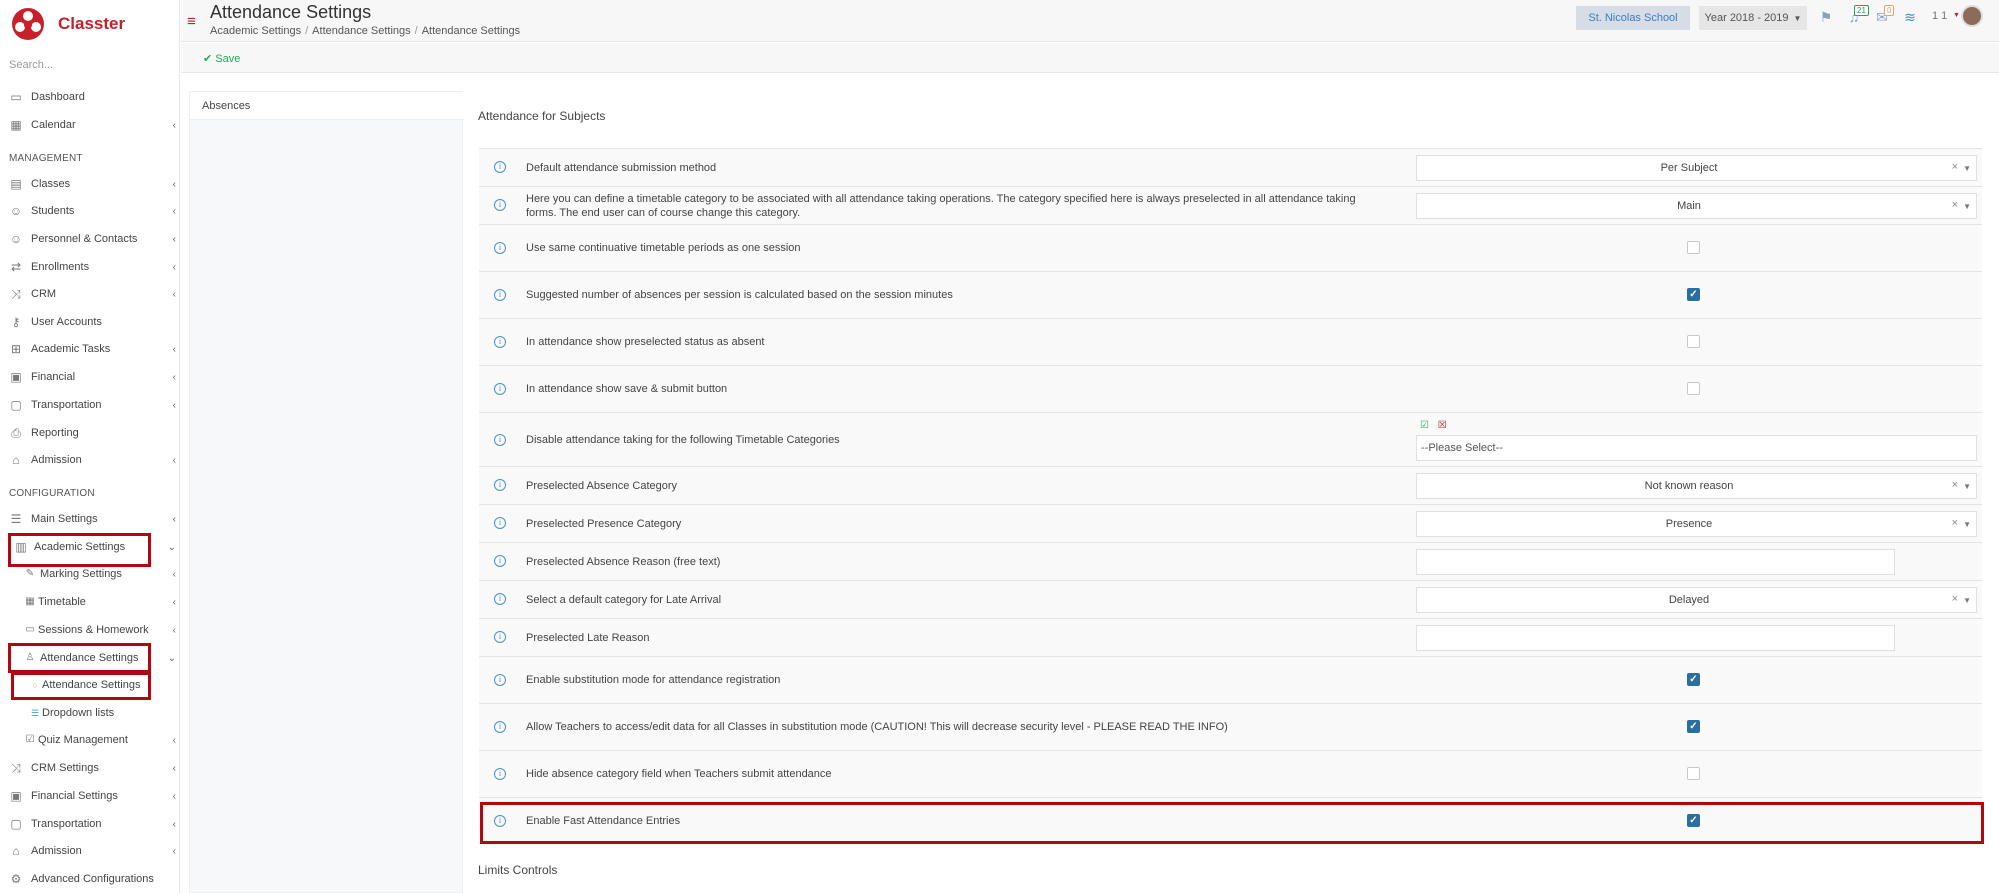 The width and height of the screenshot is (1999, 893). What do you see at coordinates (51, 184) in the screenshot?
I see `sidebar-item-label: Classes` at bounding box center [51, 184].